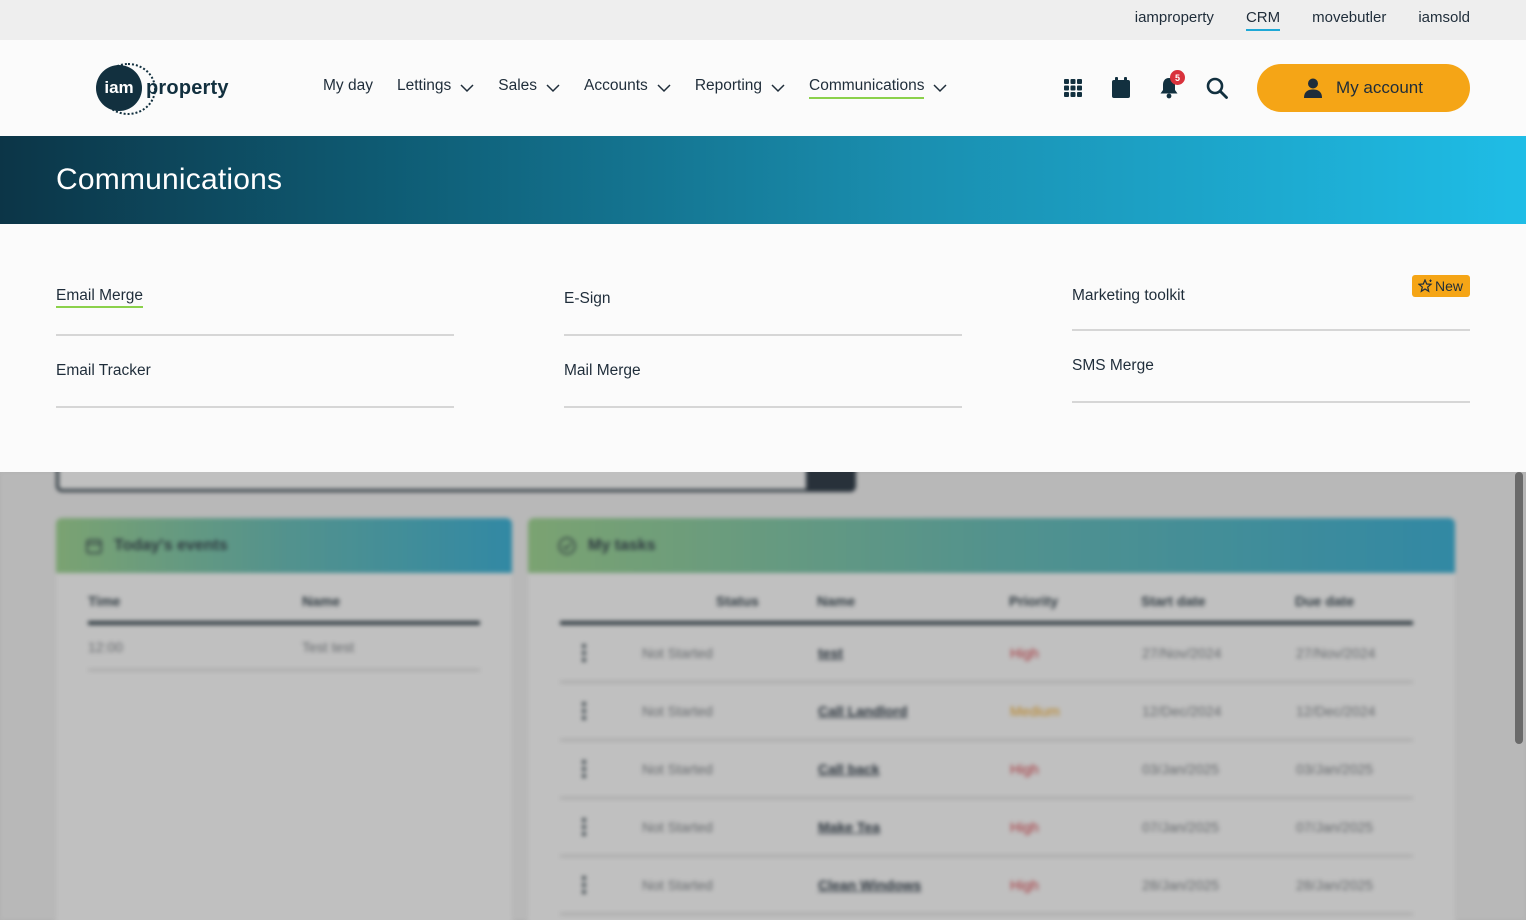  What do you see at coordinates (1313, 88) in the screenshot?
I see `user-icon` at bounding box center [1313, 88].